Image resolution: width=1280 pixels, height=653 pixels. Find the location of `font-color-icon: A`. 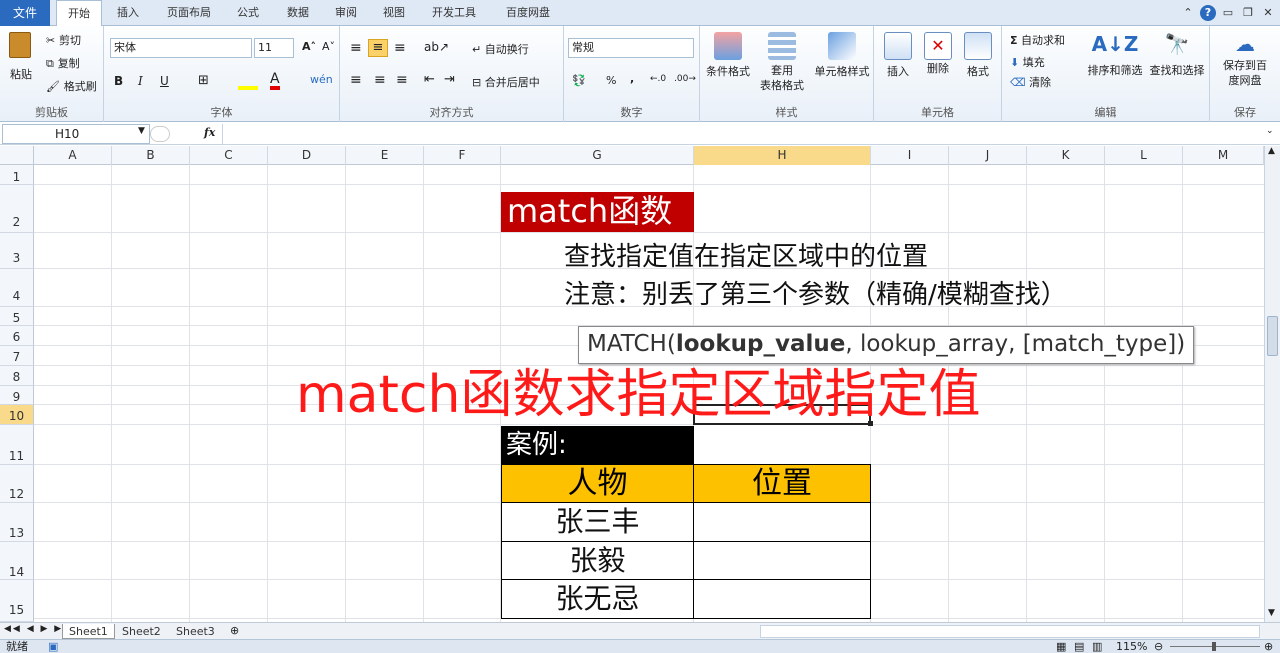

font-color-icon: A is located at coordinates (275, 81).